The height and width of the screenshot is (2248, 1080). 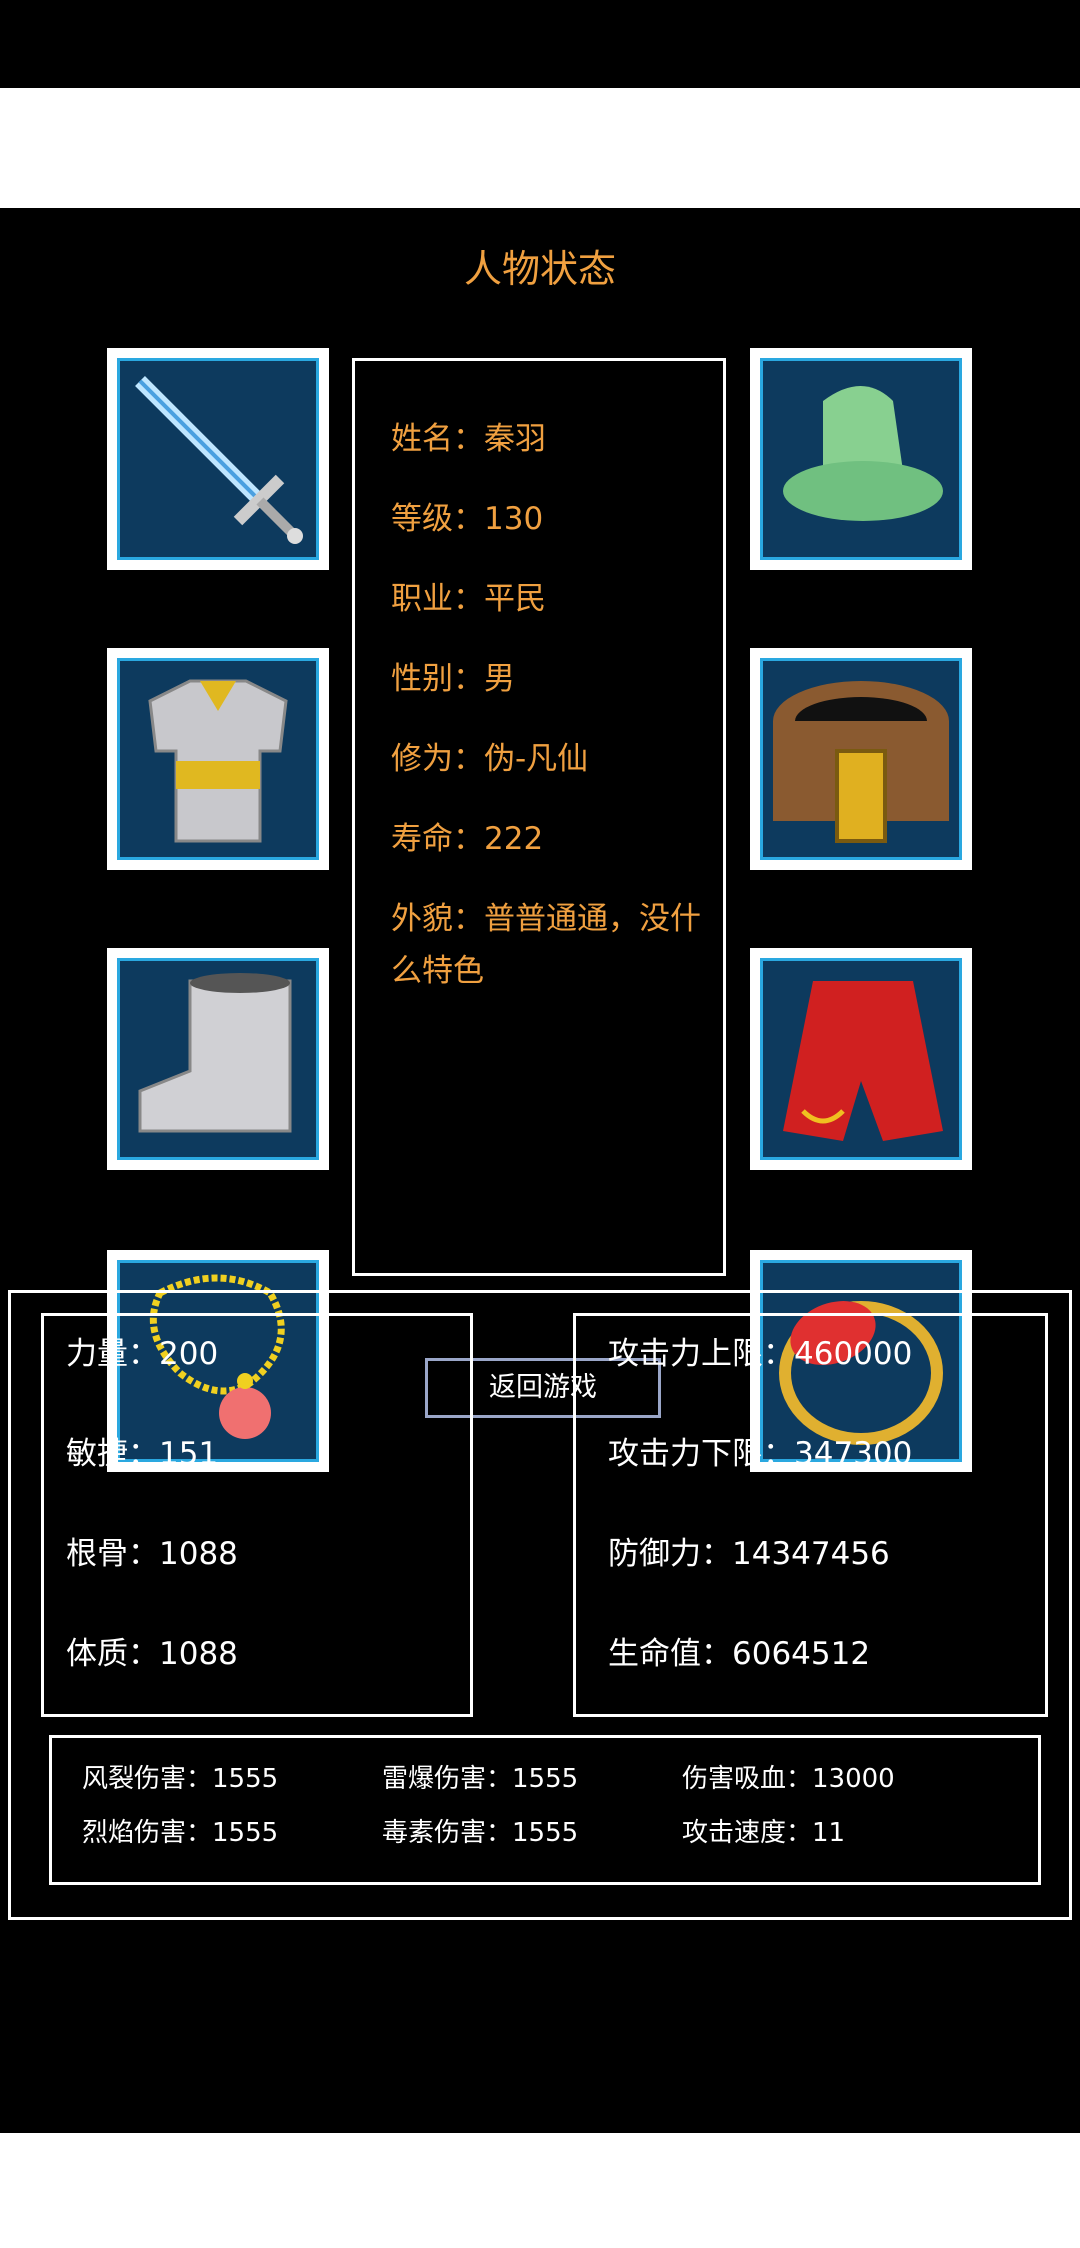 I want to click on cape-icon, so click(x=863, y=1061).